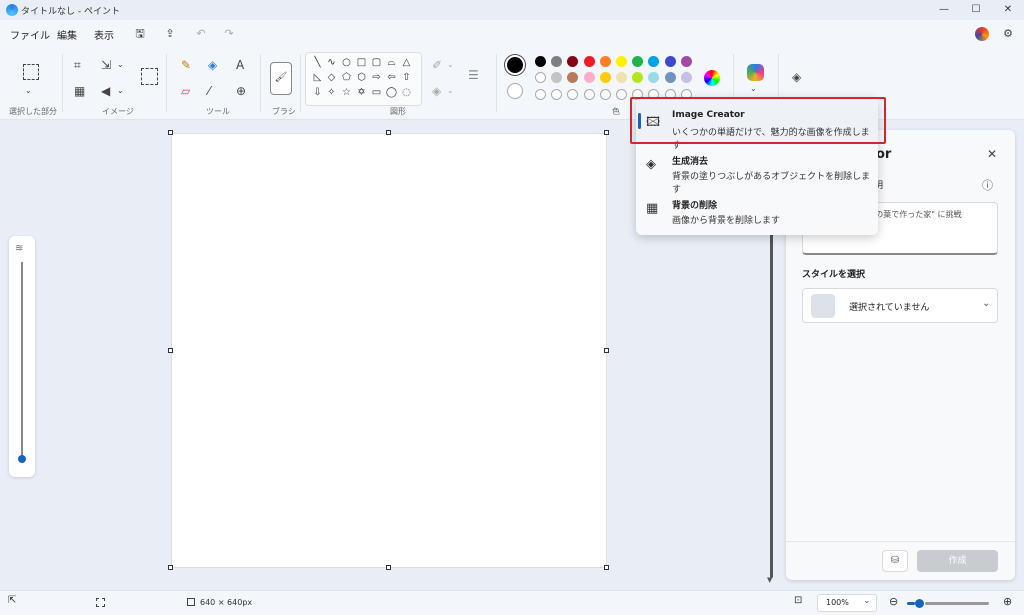  I want to click on right-triangle-shape-icon: ◺, so click(317, 78).